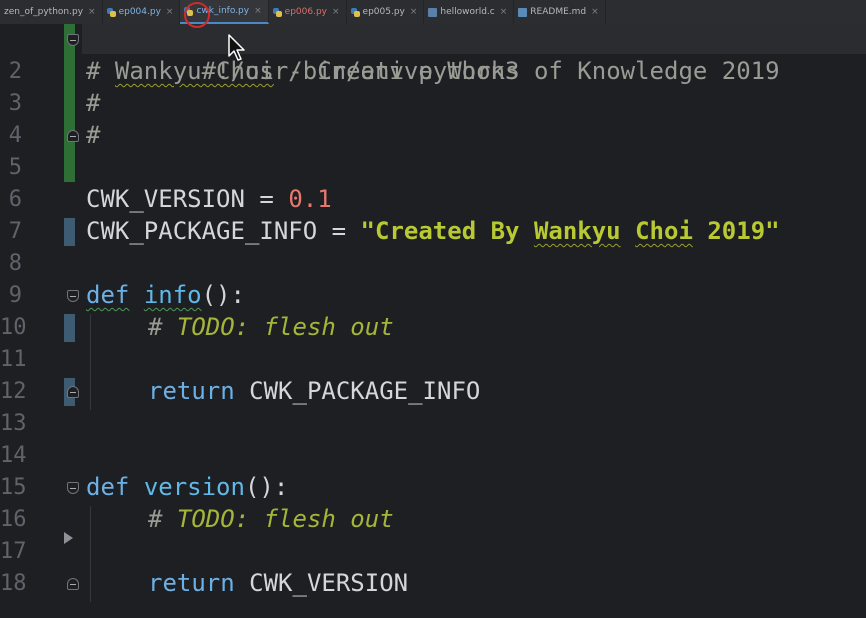 The height and width of the screenshot is (618, 866). I want to click on tab-ep005: ep005.py ×, so click(386, 12).